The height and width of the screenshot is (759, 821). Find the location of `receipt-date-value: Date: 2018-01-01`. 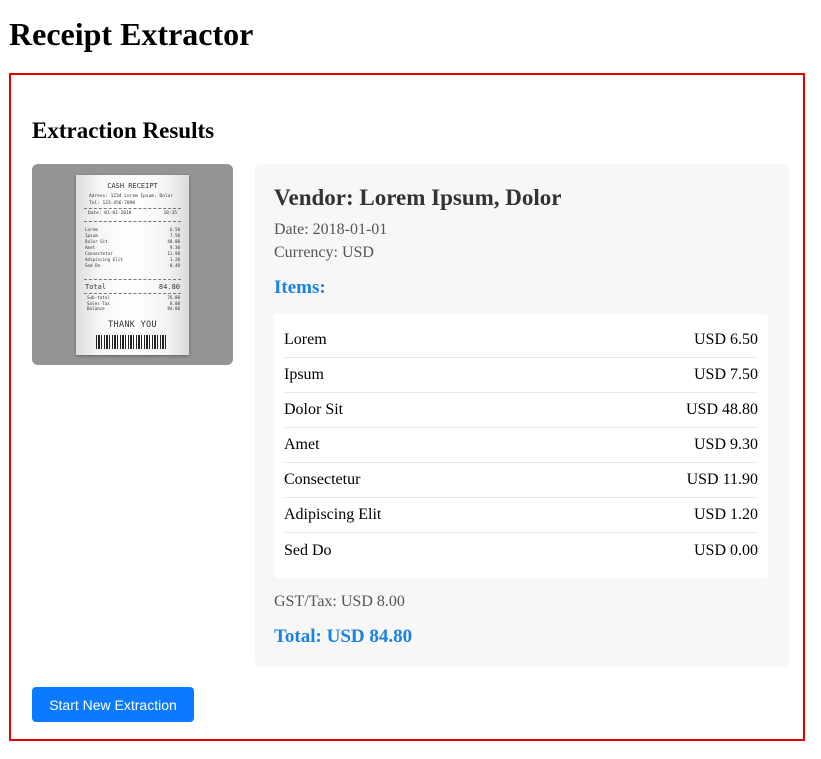

receipt-date-value: Date: 2018-01-01 is located at coordinates (331, 229).